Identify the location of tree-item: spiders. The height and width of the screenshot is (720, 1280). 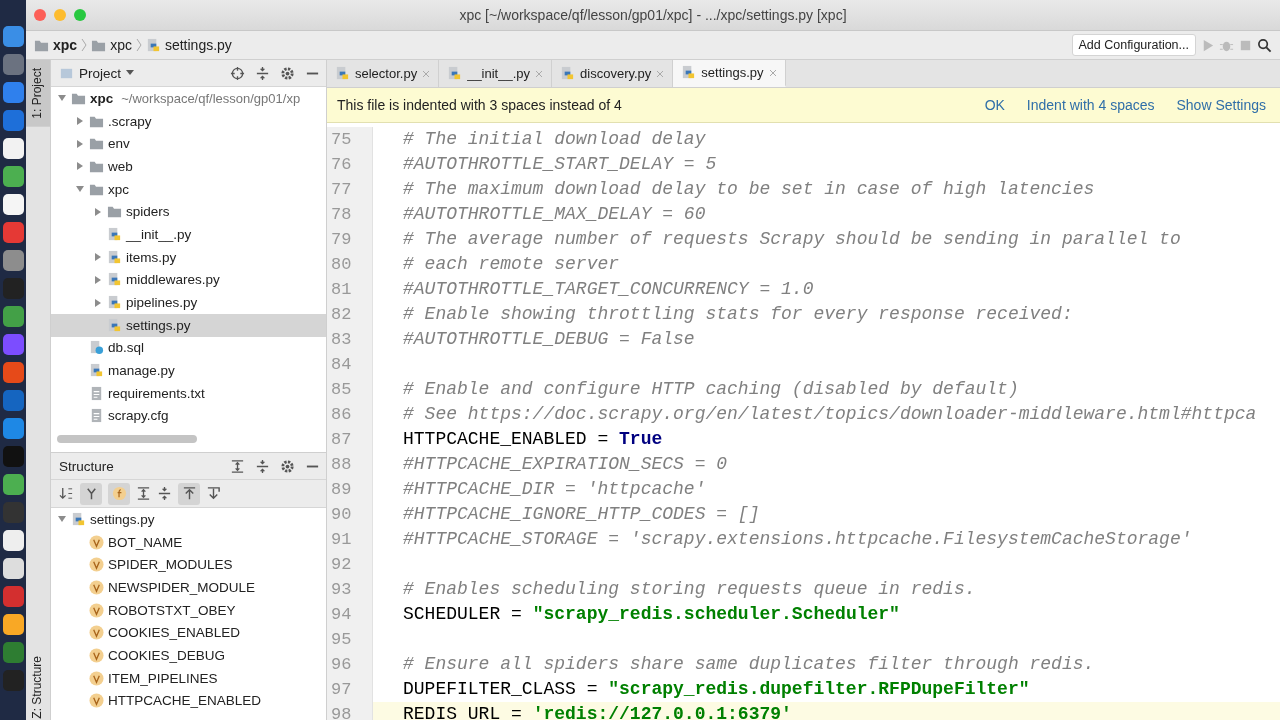
(188, 212).